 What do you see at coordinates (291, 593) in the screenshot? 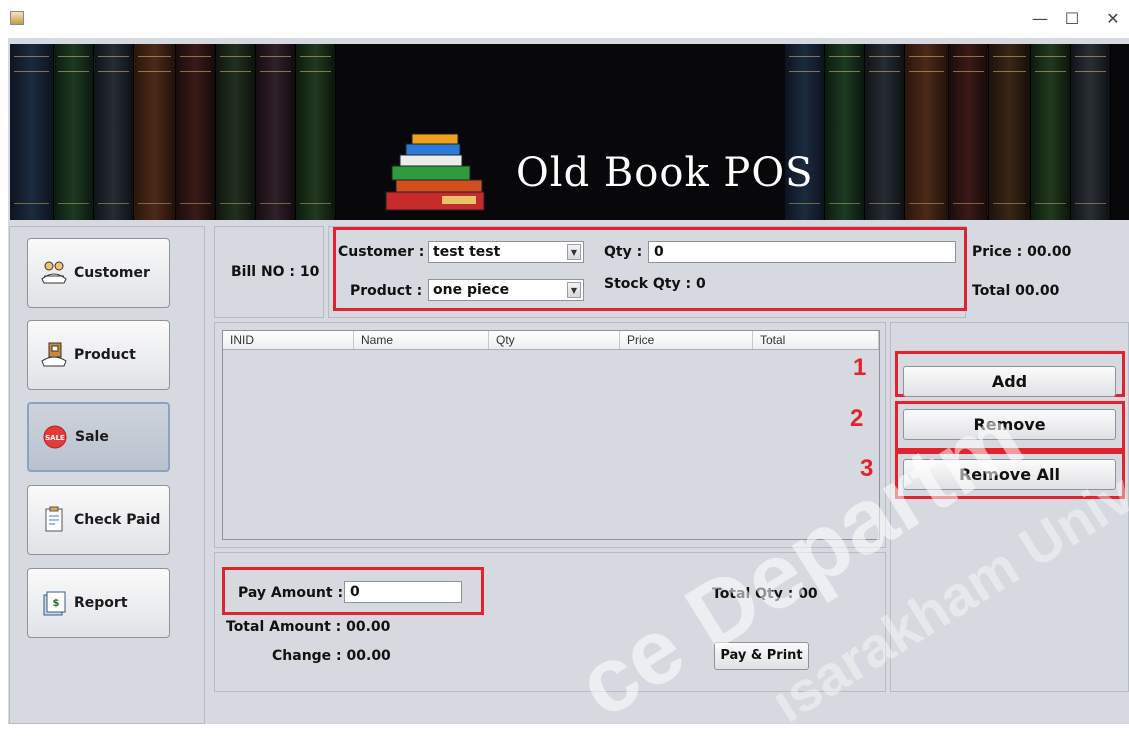
I see `pay-amount-label: Pay Amount :` at bounding box center [291, 593].